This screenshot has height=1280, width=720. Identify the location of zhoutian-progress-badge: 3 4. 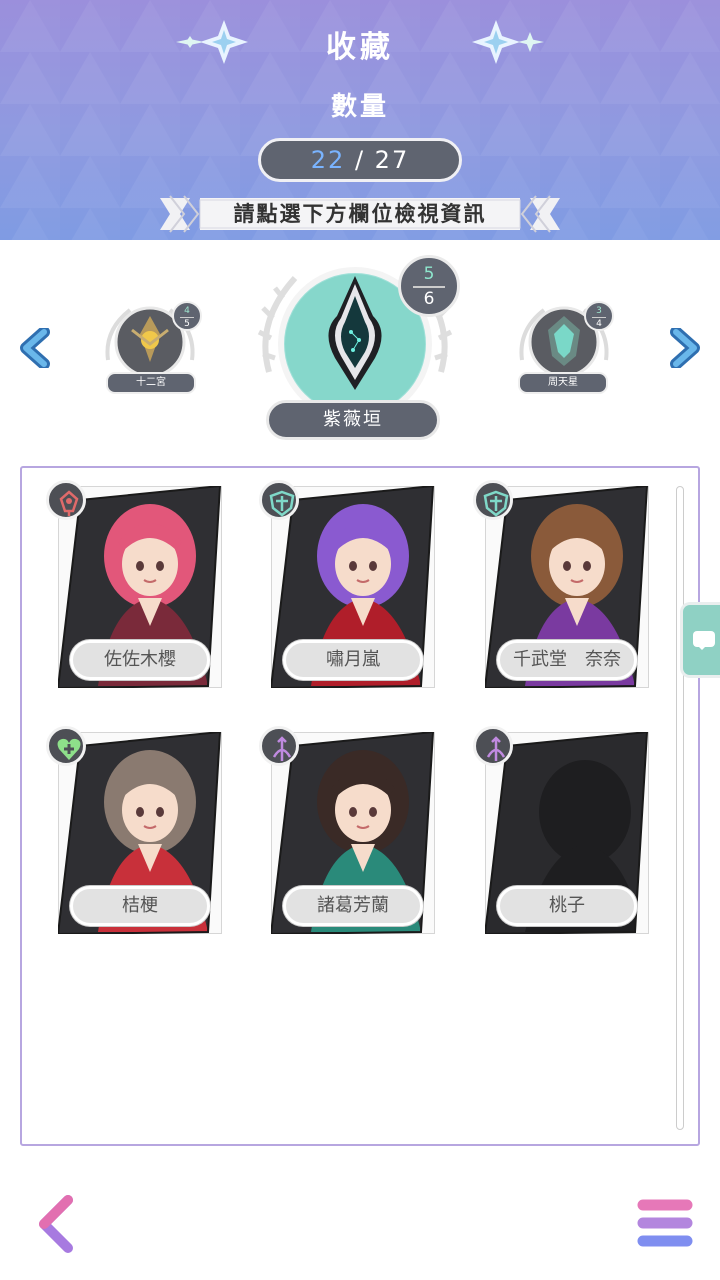
(599, 316).